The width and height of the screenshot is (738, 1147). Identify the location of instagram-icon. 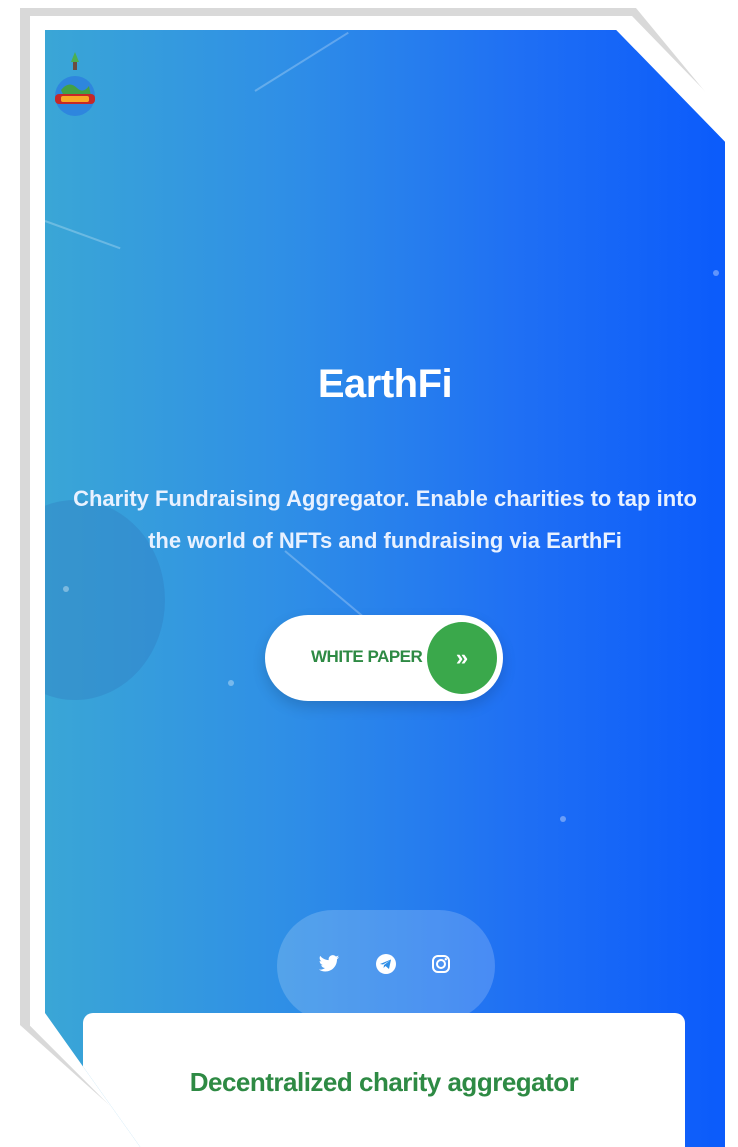
(441, 964).